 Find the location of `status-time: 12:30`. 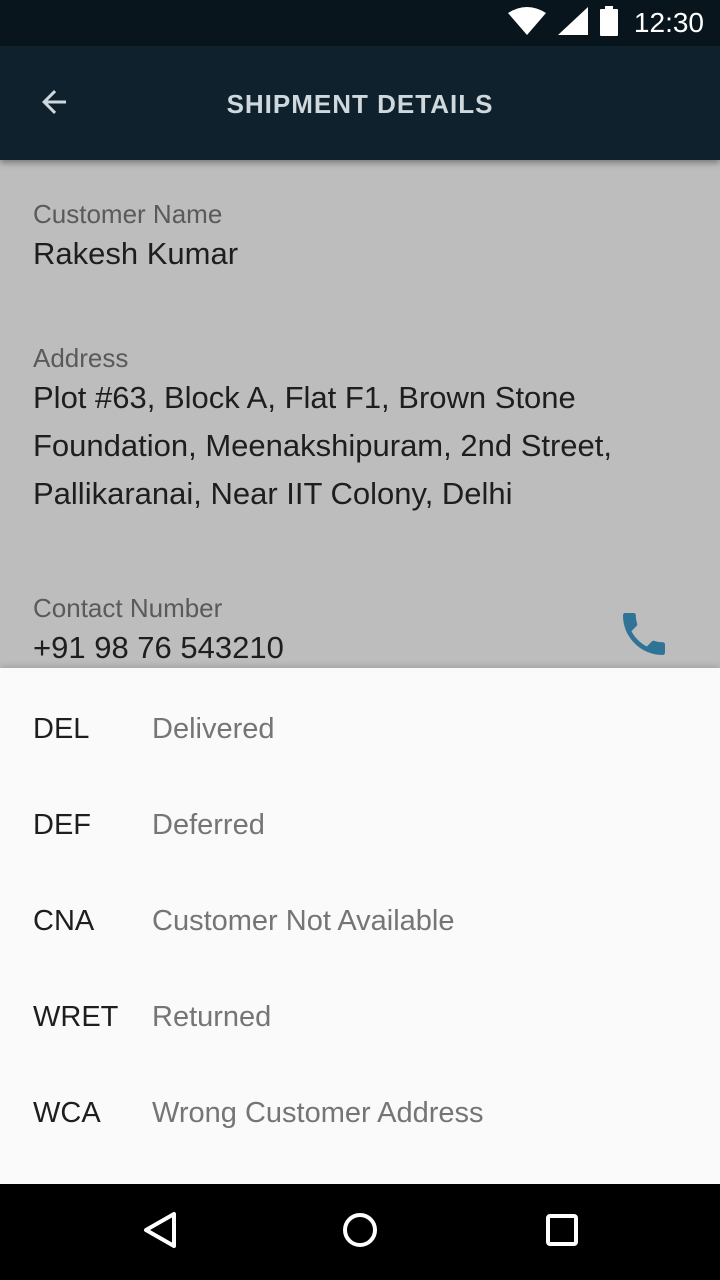

status-time: 12:30 is located at coordinates (668, 22).